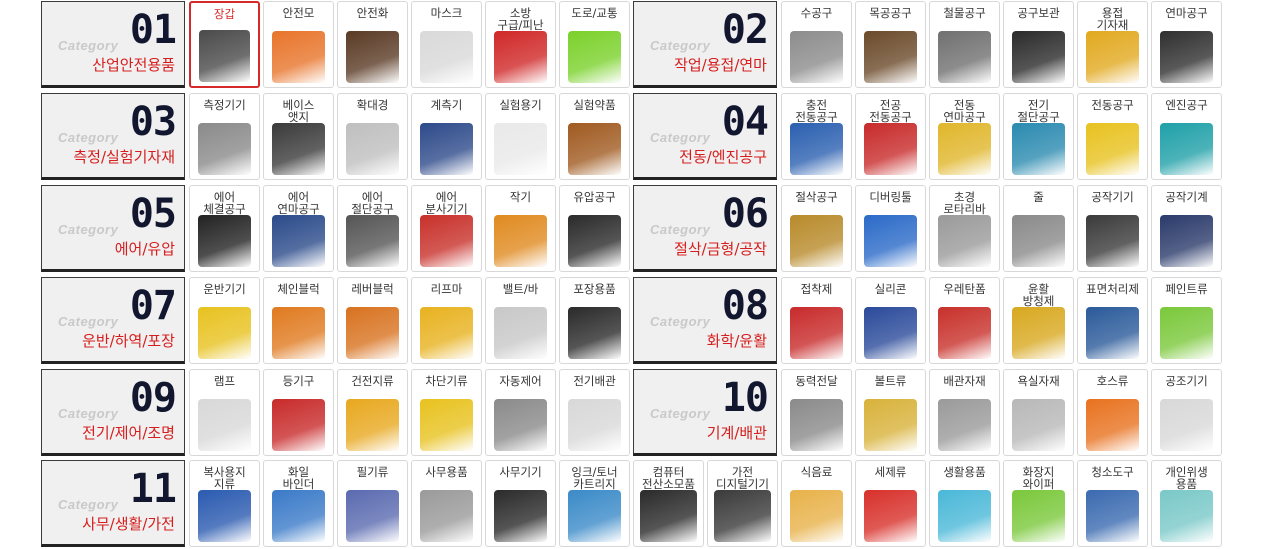  Describe the element at coordinates (964, 228) in the screenshot. I see `product-tile: 초경 로타리바` at that location.